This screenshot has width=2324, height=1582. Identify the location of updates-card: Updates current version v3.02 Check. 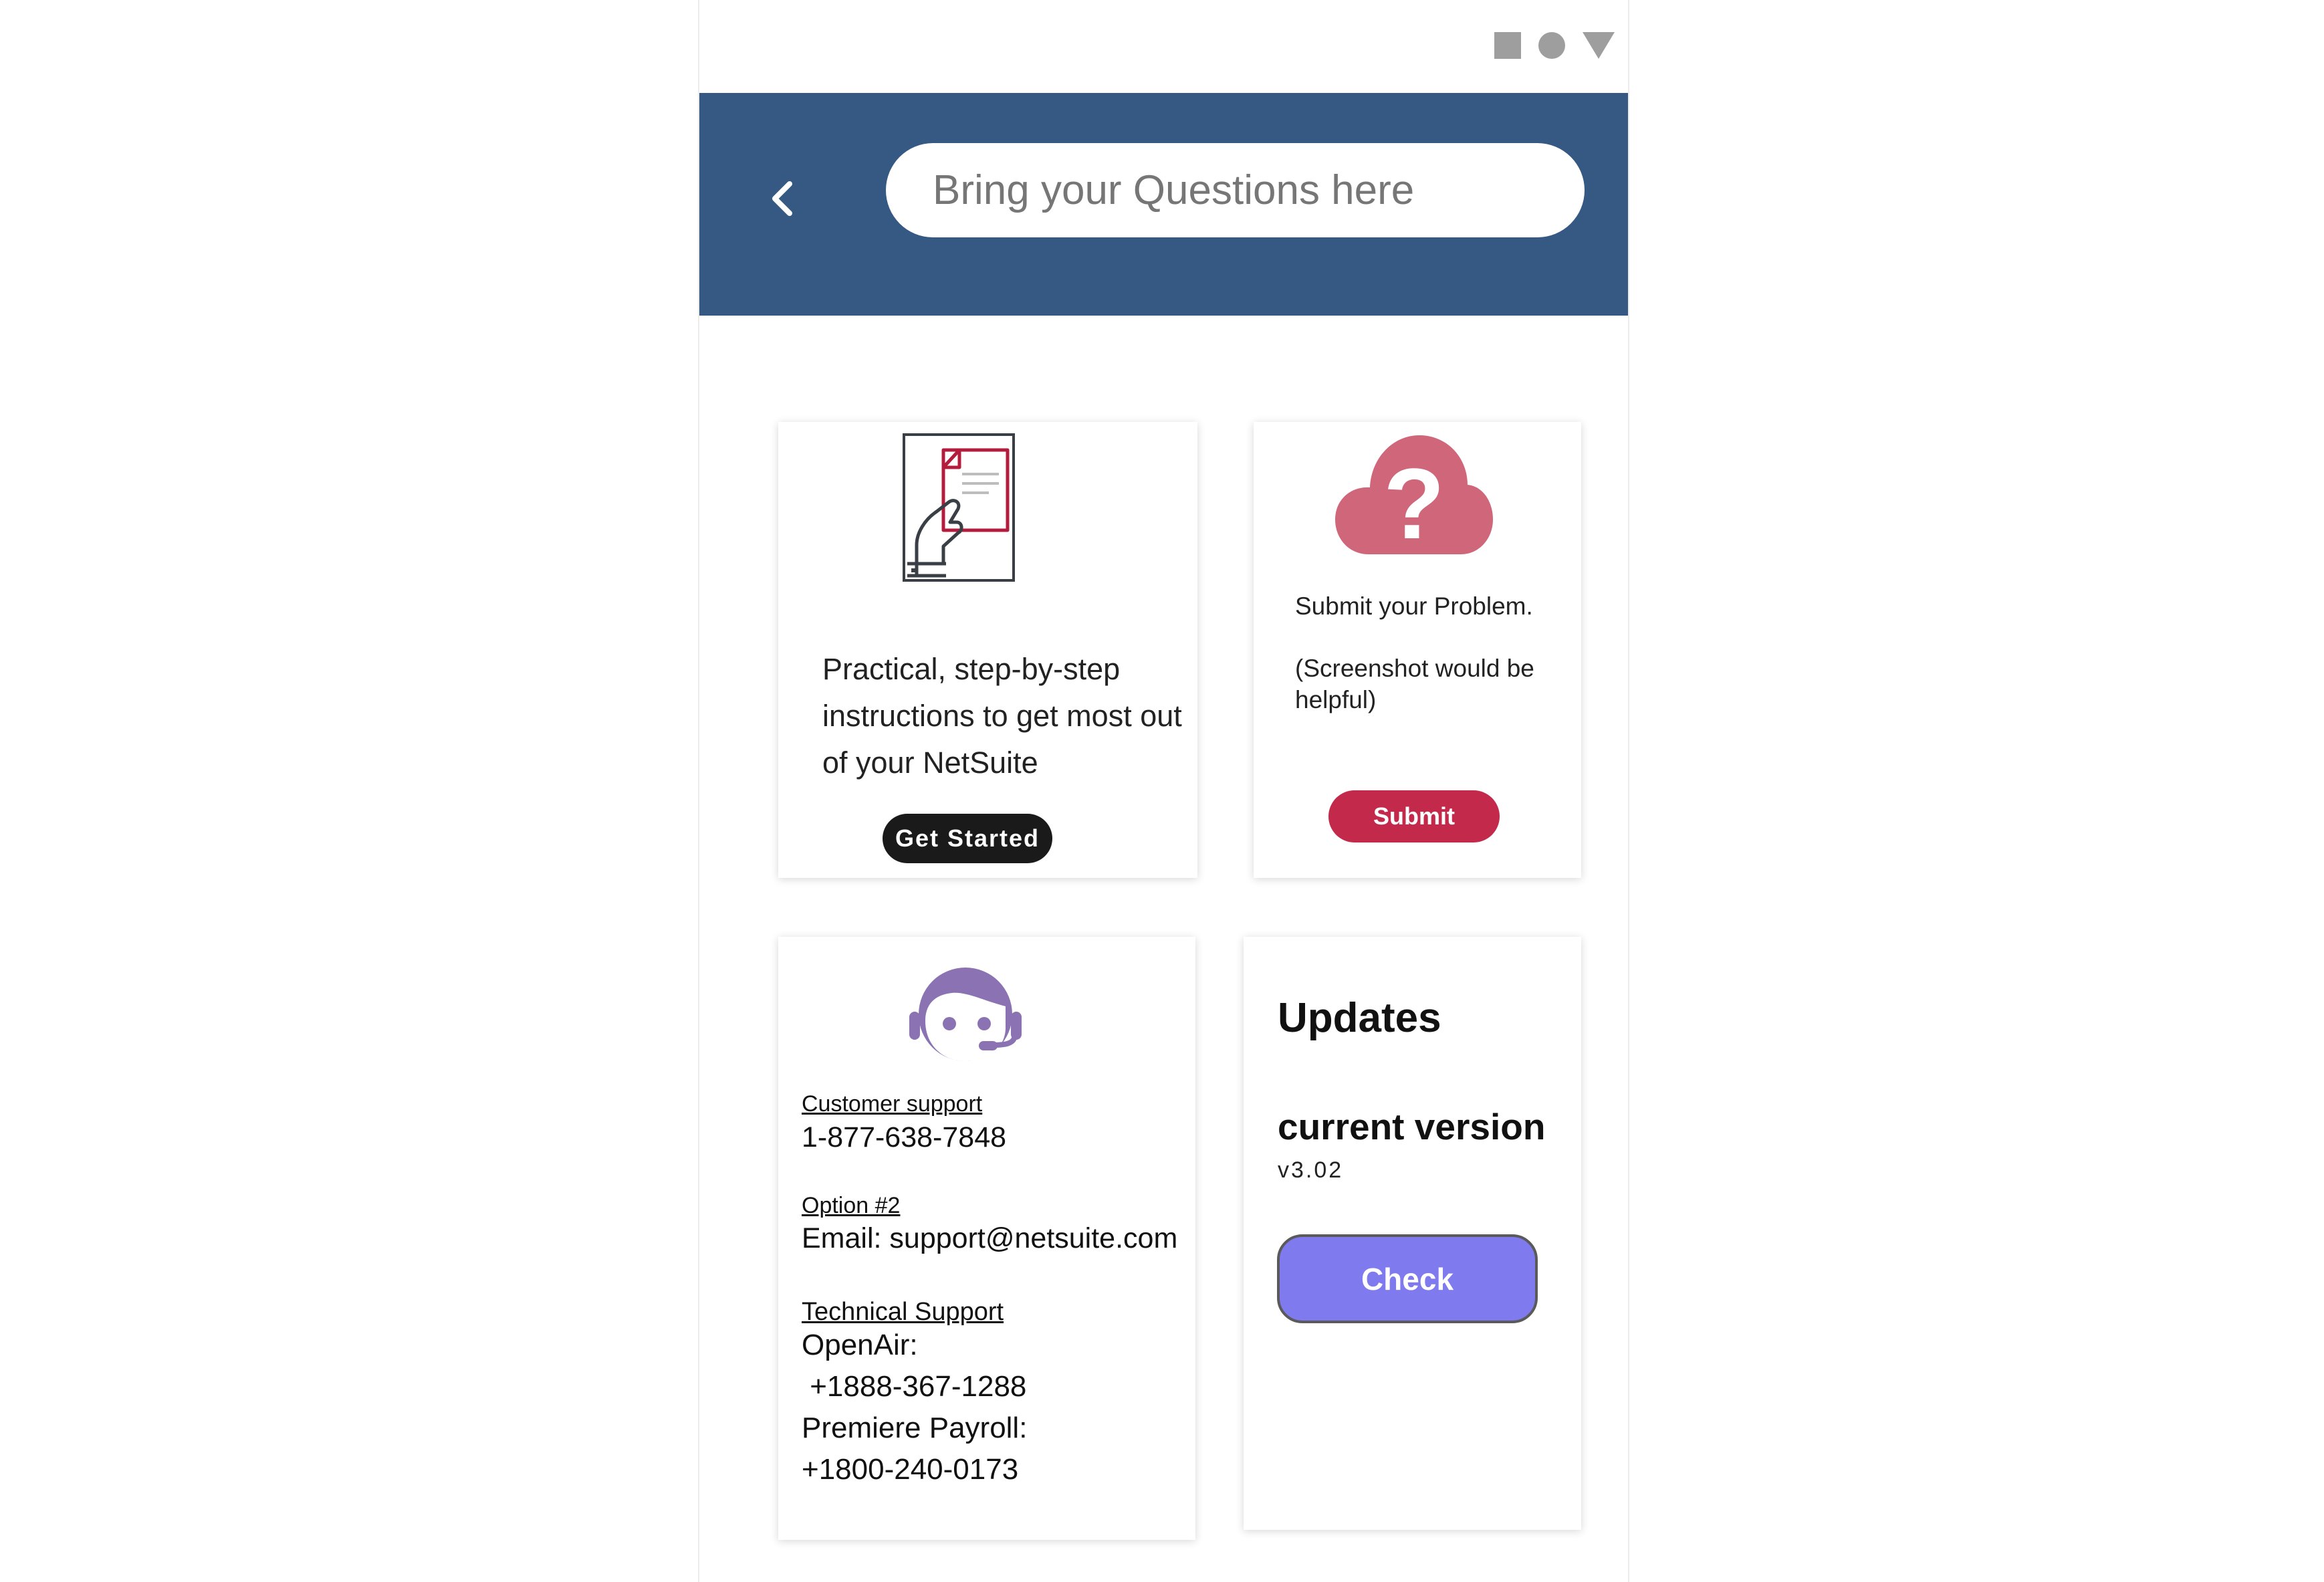
(1412, 1233).